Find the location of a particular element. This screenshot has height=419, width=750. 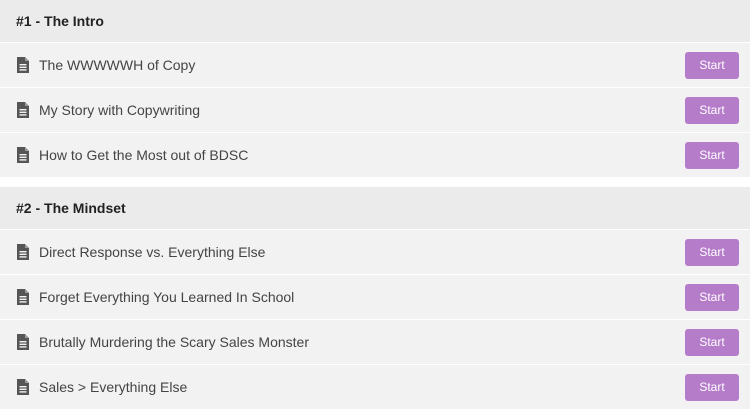

lecture-item: My Story with Copywriting Start is located at coordinates (375, 109).